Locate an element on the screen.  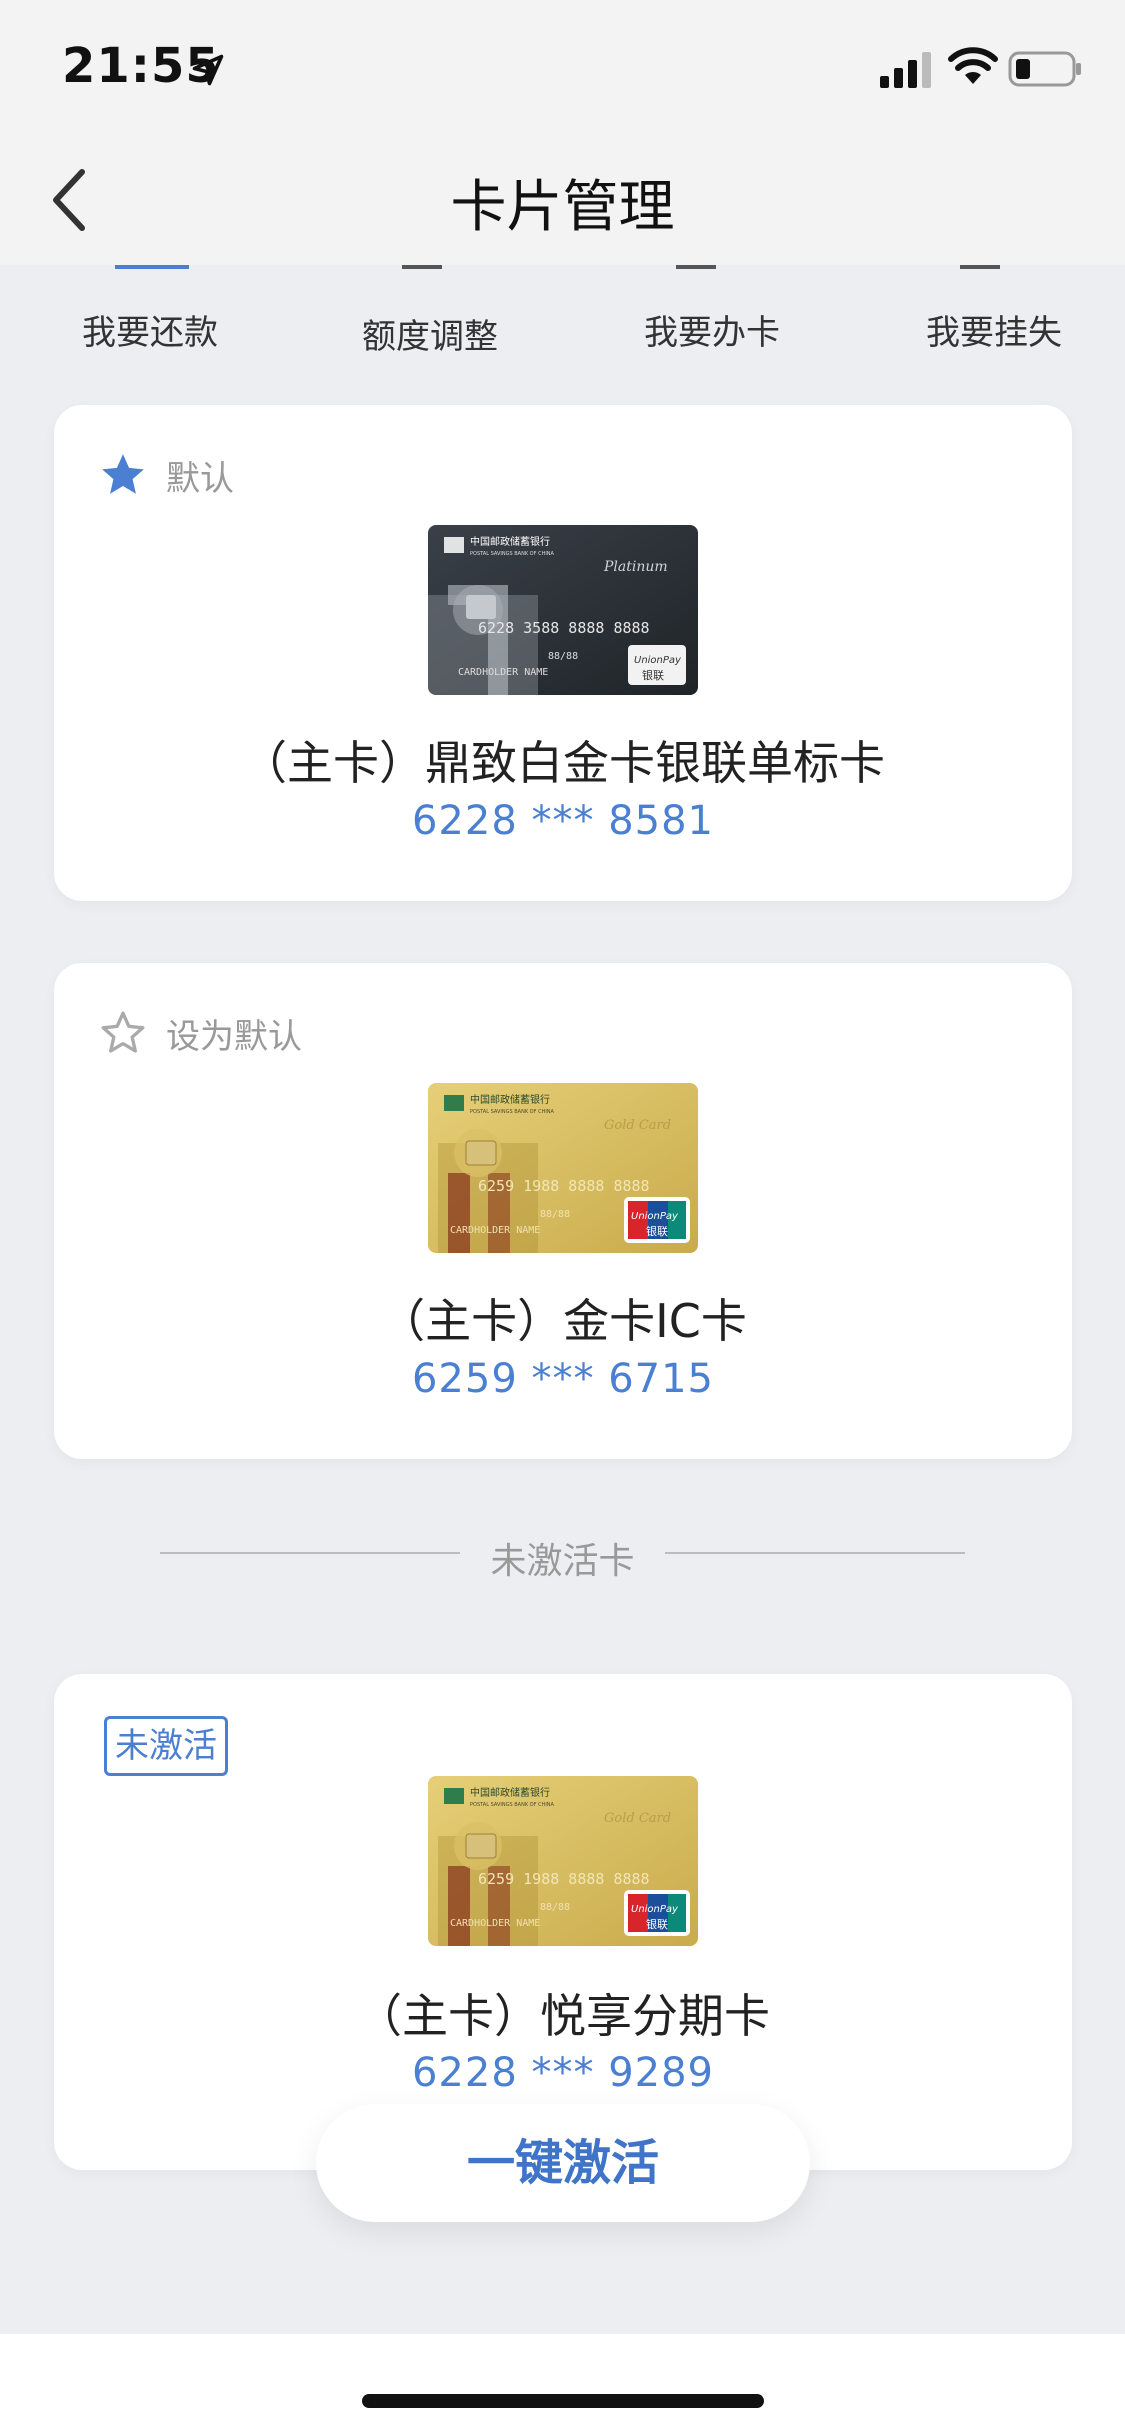
divider-label: 未激活卡 is located at coordinates (562, 1561).